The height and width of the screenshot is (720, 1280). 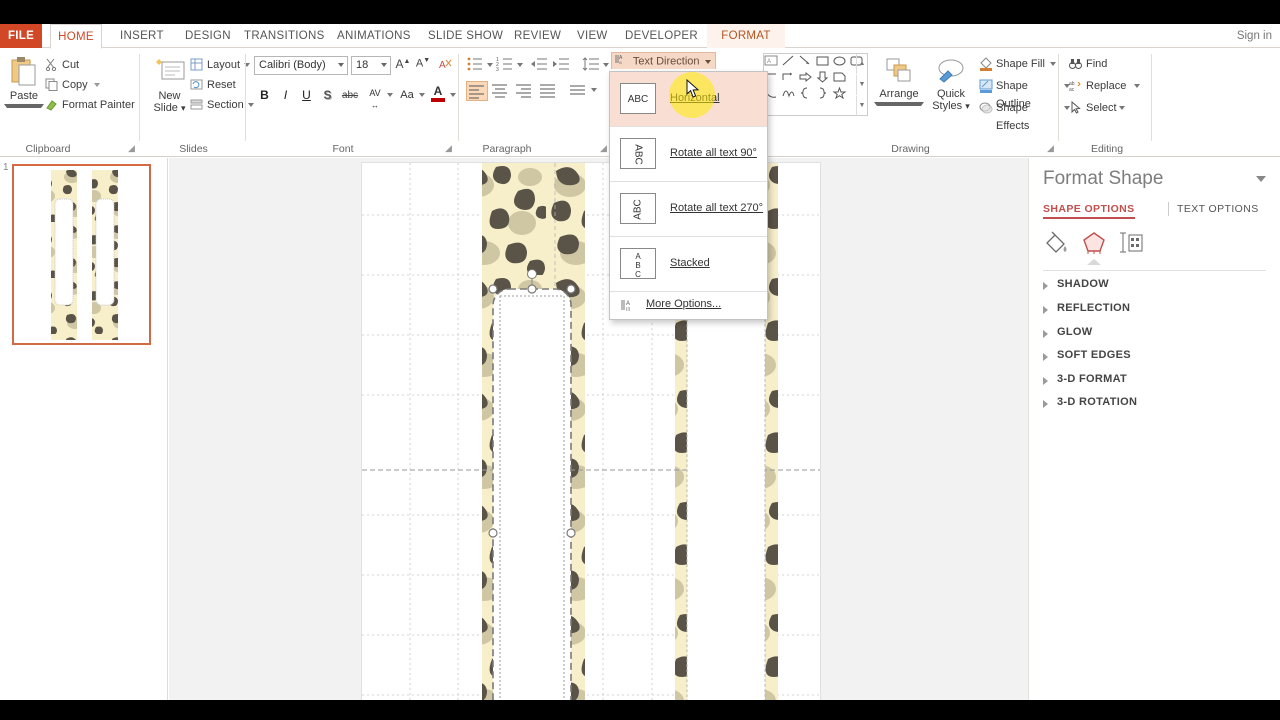 I want to click on text-direction-arrow, so click(x=707, y=61).